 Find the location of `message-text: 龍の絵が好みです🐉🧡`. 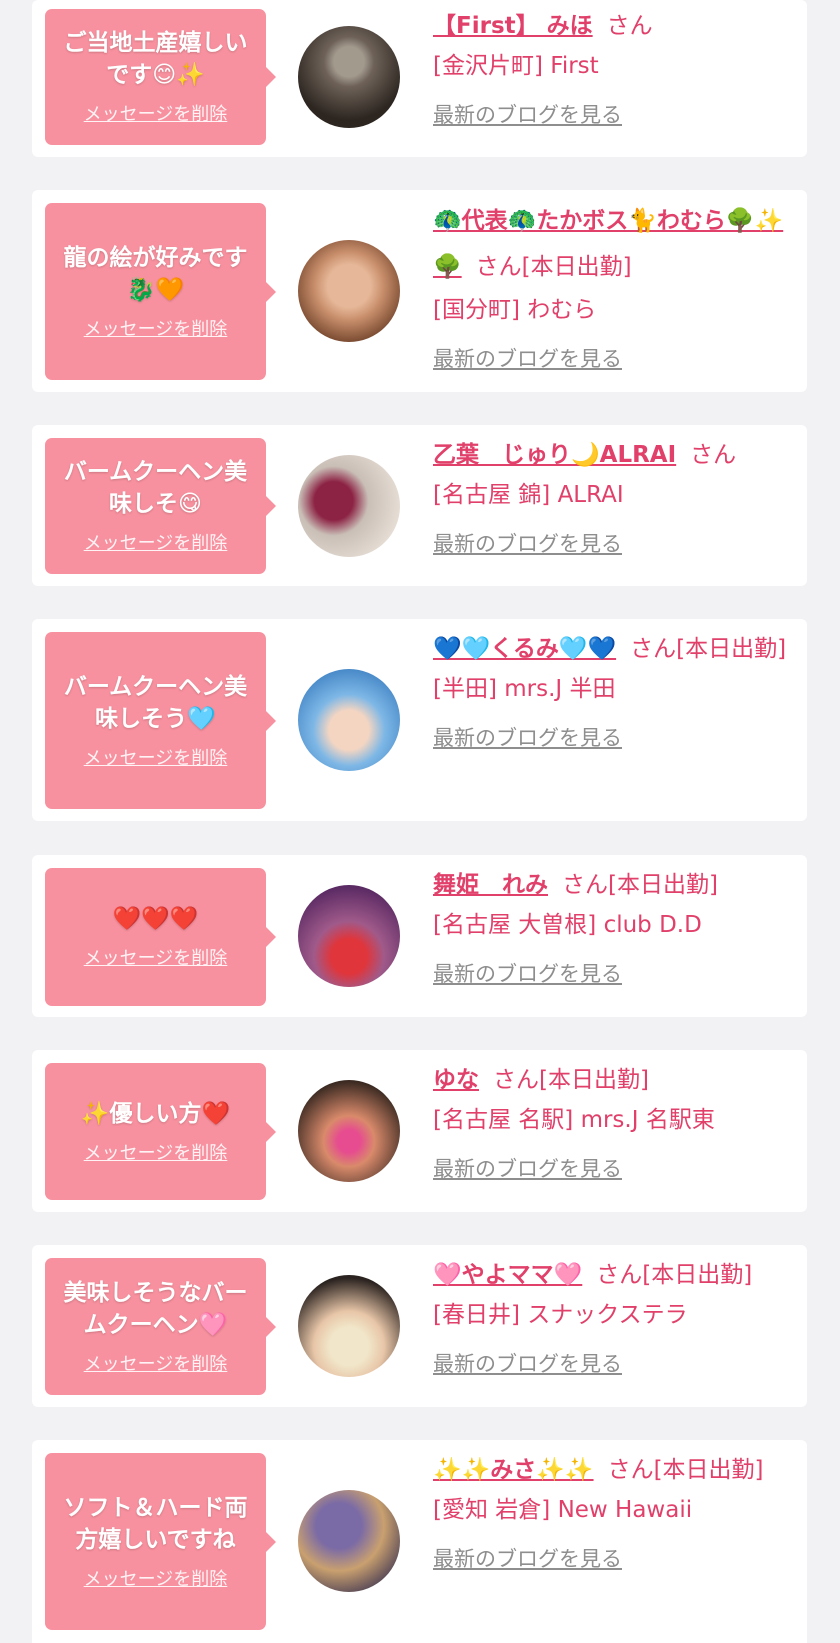

message-text: 龍の絵が好みです🐉🧡 is located at coordinates (155, 273).